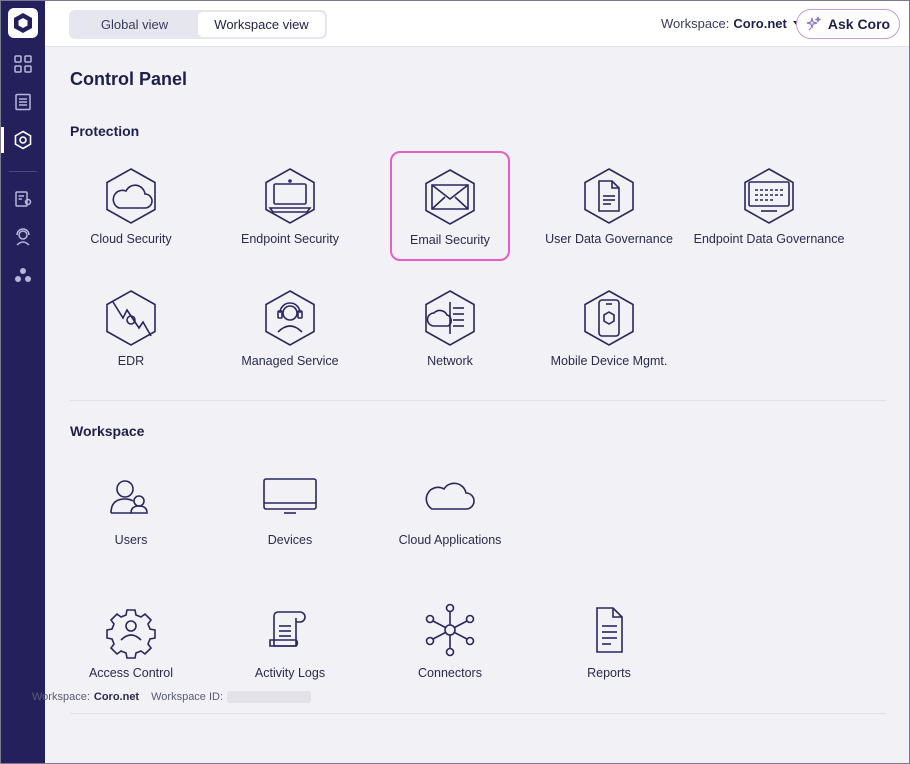  Describe the element at coordinates (23, 64) in the screenshot. I see `grid-icon` at that location.